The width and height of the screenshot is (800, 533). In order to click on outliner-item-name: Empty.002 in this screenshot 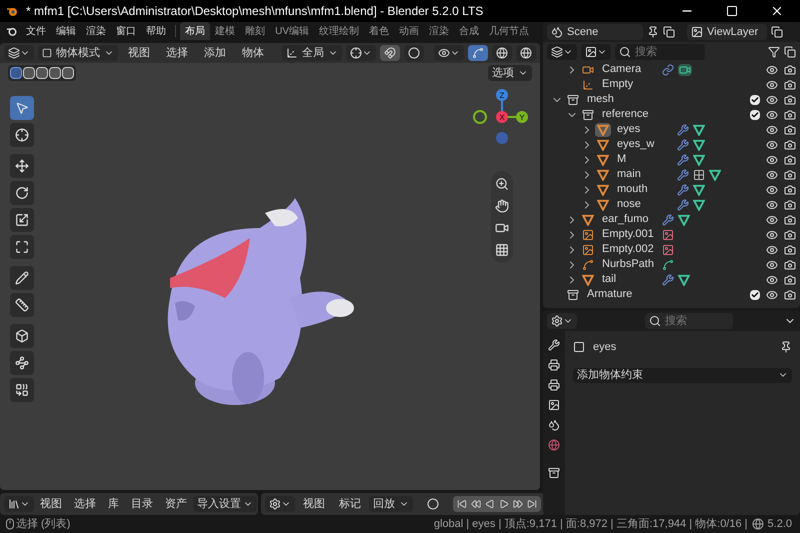, I will do `click(632, 249)`.